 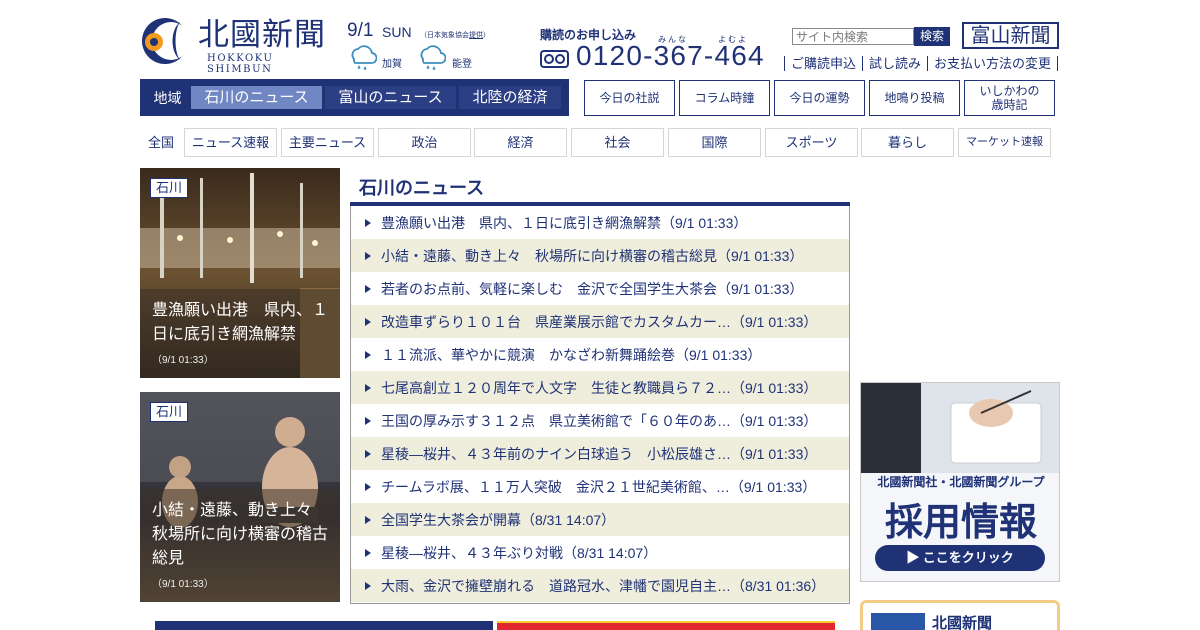 What do you see at coordinates (823, 63) in the screenshot?
I see `subscribe-apply-link: ご購読申込` at bounding box center [823, 63].